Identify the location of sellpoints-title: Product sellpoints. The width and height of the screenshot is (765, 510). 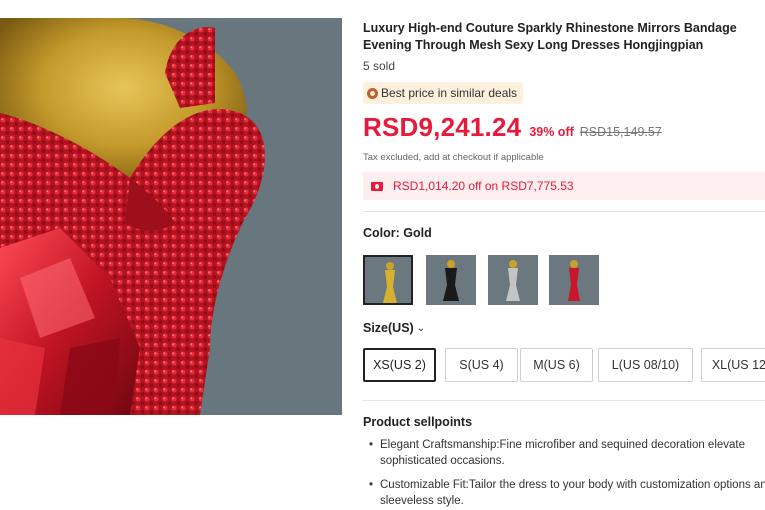
(418, 422).